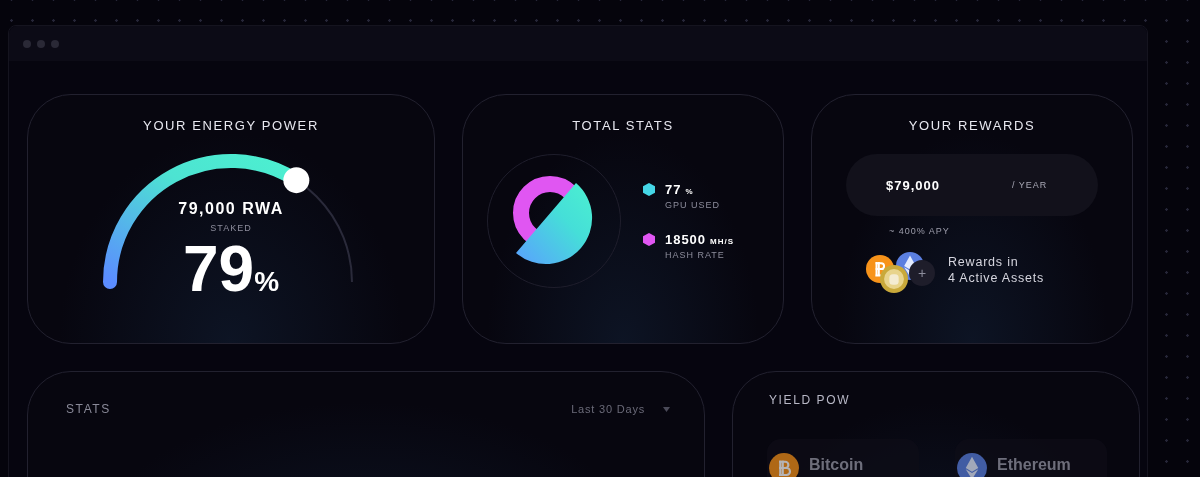 The height and width of the screenshot is (477, 1200). I want to click on coin-card: Bitcoin, so click(843, 458).